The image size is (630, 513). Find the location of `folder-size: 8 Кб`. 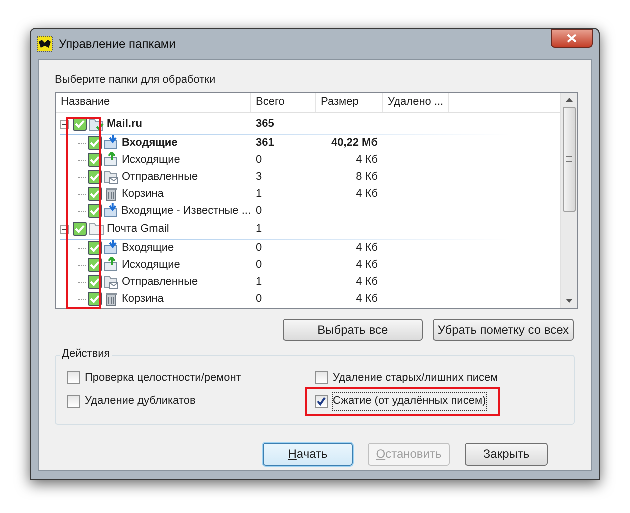

folder-size: 8 Кб is located at coordinates (367, 176).